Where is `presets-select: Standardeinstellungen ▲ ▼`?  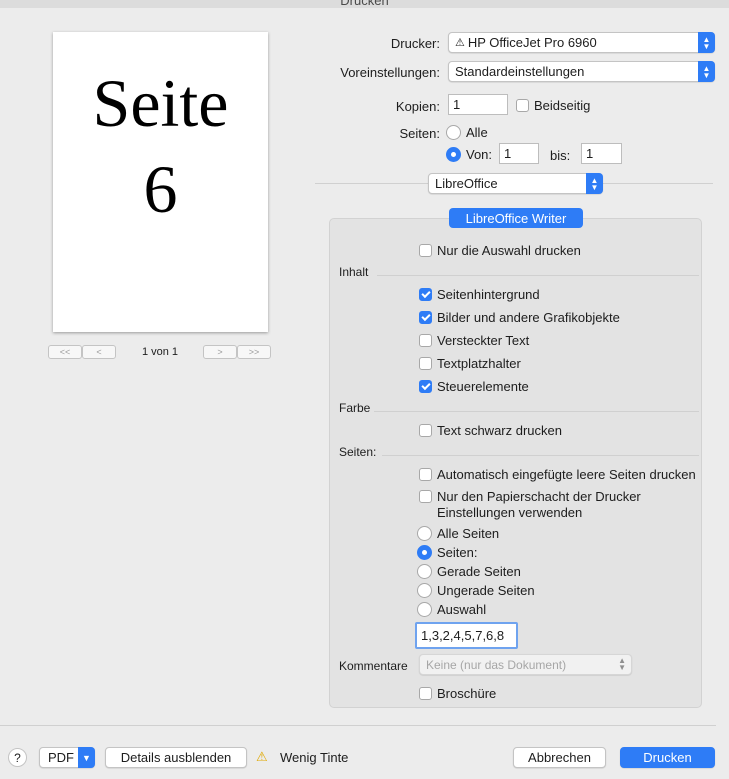
presets-select: Standardeinstellungen ▲ ▼ is located at coordinates (581, 71).